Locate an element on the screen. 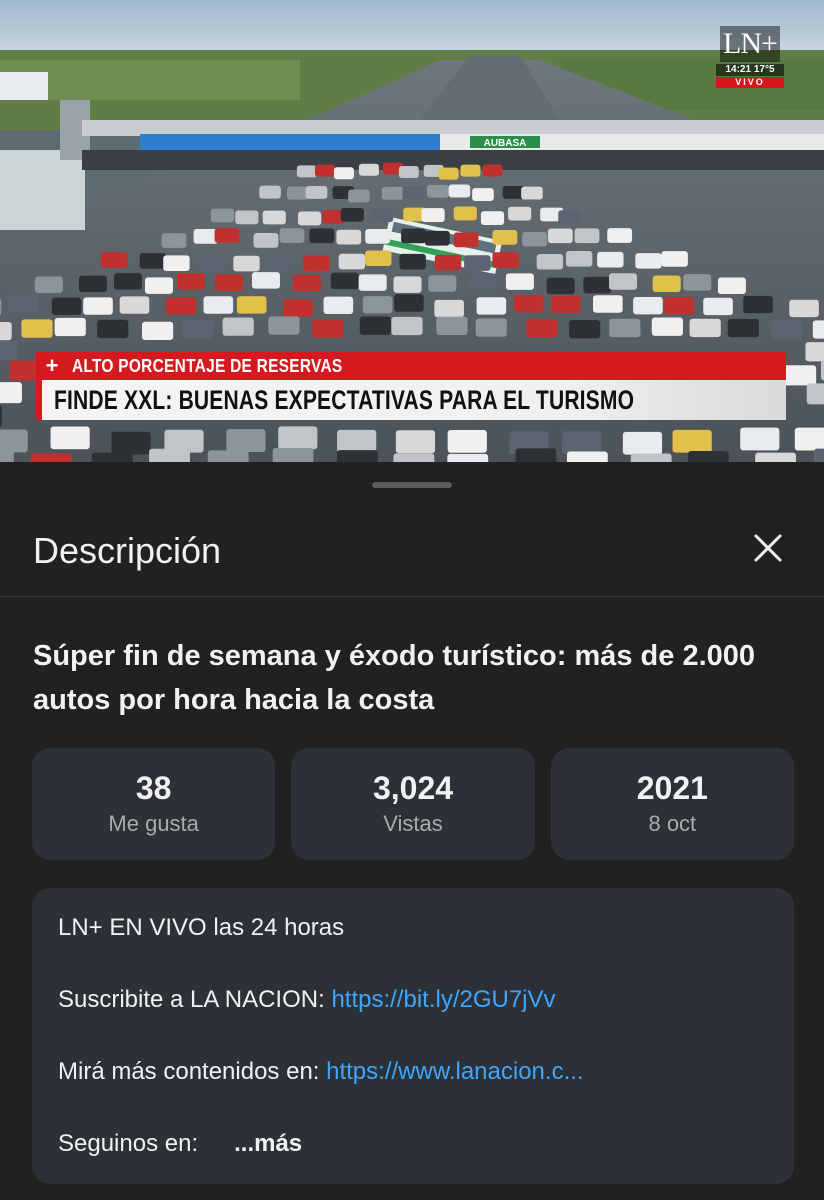 Image resolution: width=824 pixels, height=1200 pixels. channel-logo-mark: LN+ is located at coordinates (750, 44).